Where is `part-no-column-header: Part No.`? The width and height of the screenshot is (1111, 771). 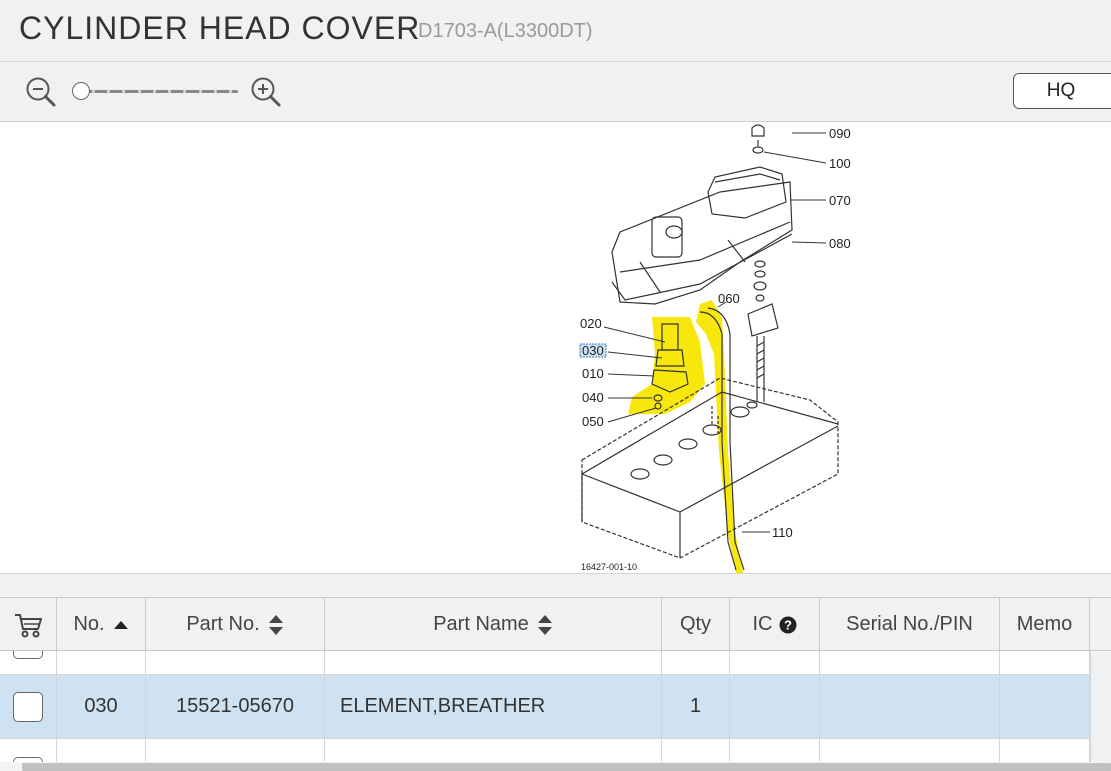 part-no-column-header: Part No. is located at coordinates (235, 624).